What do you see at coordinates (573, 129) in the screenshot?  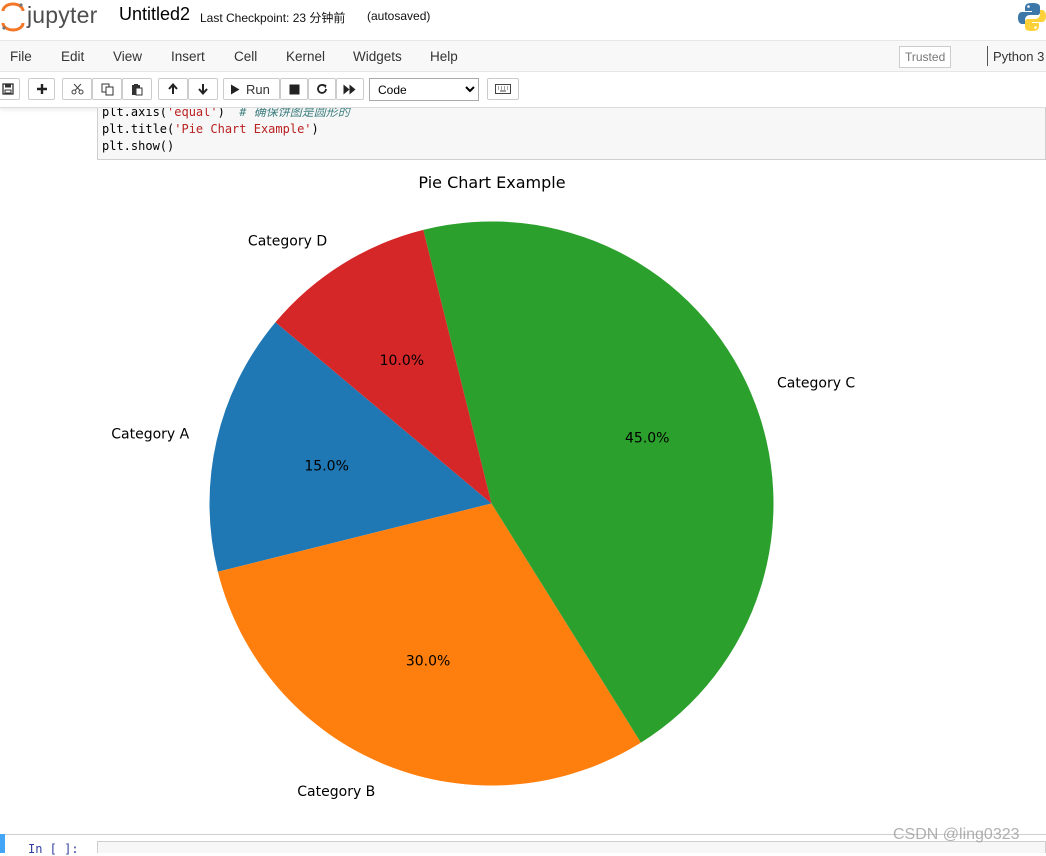 I see `code-line: plt.title('Pie Chart Example')` at bounding box center [573, 129].